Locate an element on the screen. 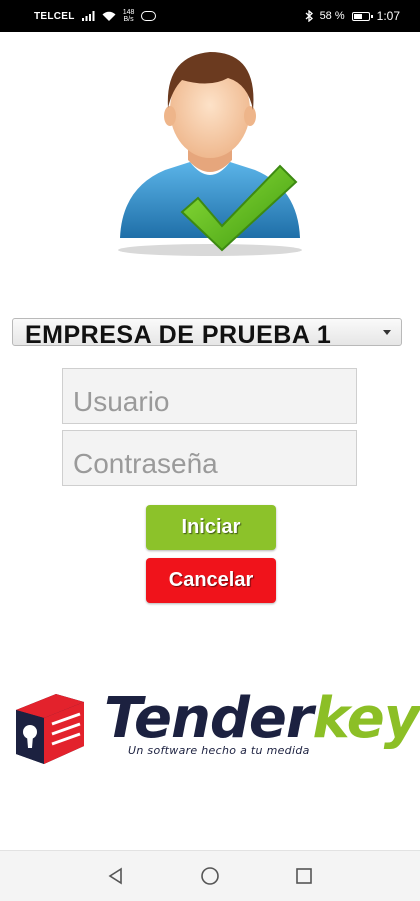  company-select: EMPRESA DE PRUEBA 1 is located at coordinates (207, 332).